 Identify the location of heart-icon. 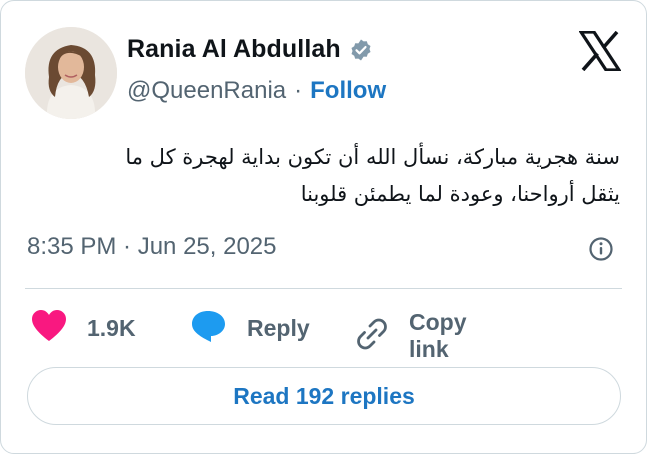
(49, 328).